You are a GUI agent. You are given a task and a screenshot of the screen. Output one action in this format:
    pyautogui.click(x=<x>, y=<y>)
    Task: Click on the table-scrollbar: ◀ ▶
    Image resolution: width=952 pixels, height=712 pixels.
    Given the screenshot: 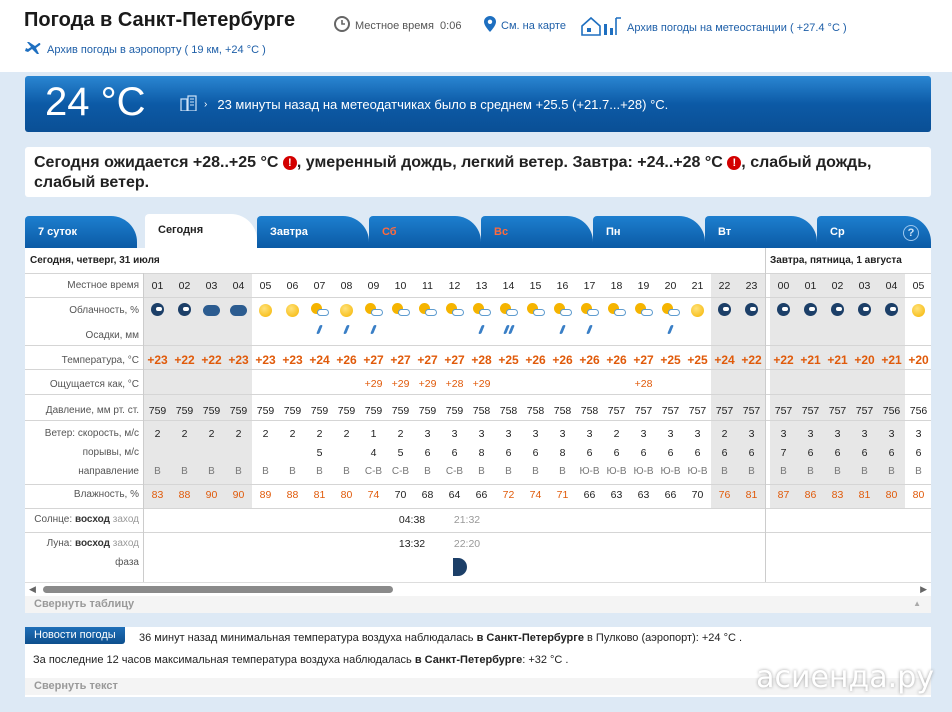 What is the action you would take?
    pyautogui.click(x=478, y=589)
    